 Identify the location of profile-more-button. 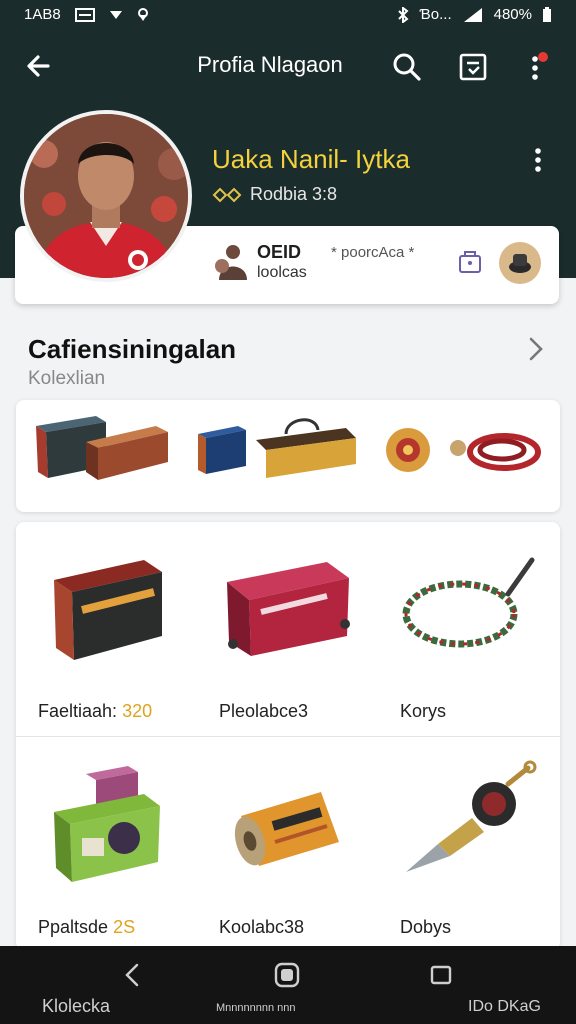
(538, 160).